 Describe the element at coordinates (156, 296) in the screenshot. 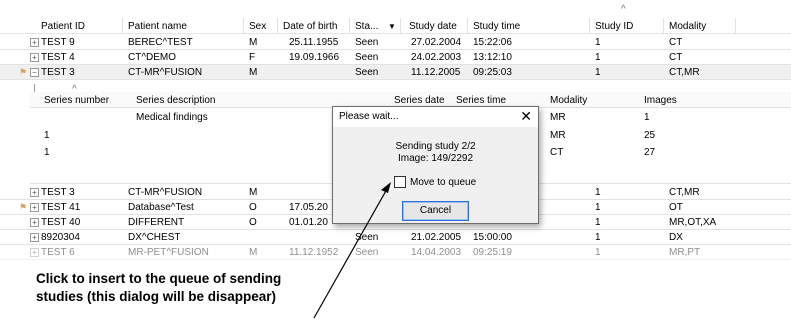

I see `annotation-line: studies (this dialog will be disappear)` at that location.